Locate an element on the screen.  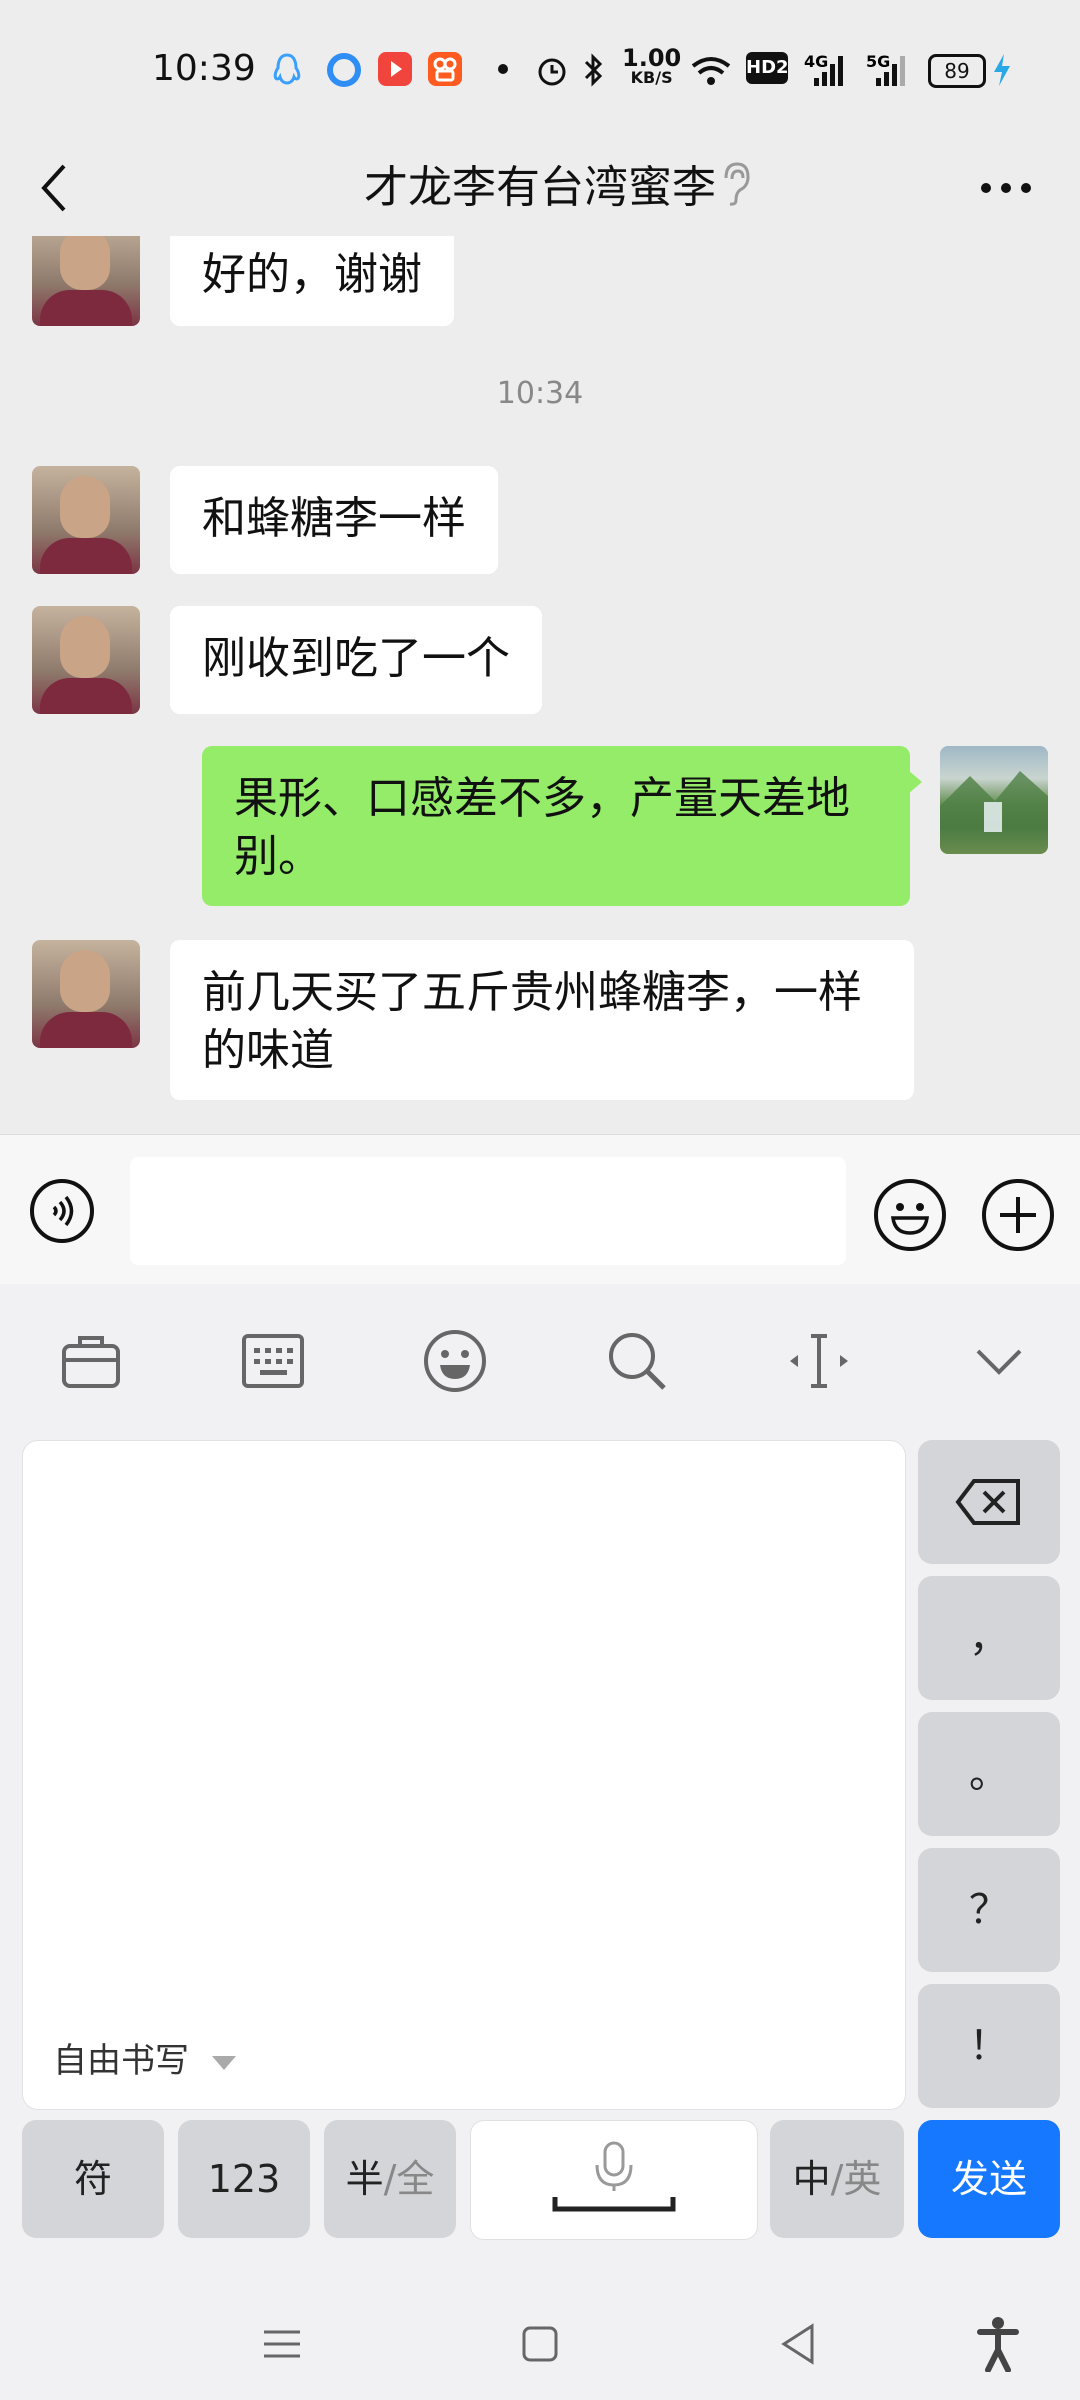
briefcase-icon is located at coordinates (91, 1361).